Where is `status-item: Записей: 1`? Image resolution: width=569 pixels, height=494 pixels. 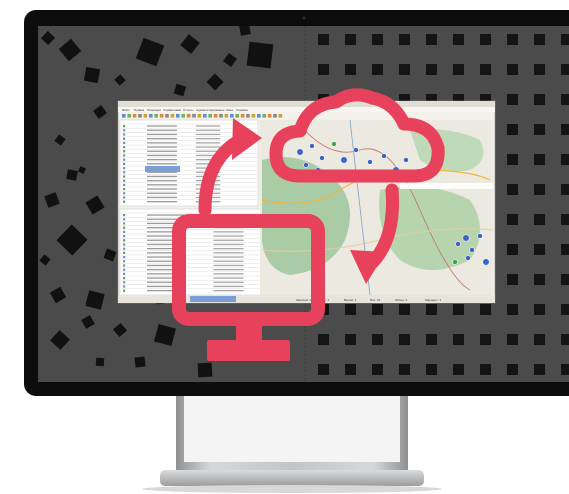
status-item: Записей: 1 is located at coordinates (303, 300).